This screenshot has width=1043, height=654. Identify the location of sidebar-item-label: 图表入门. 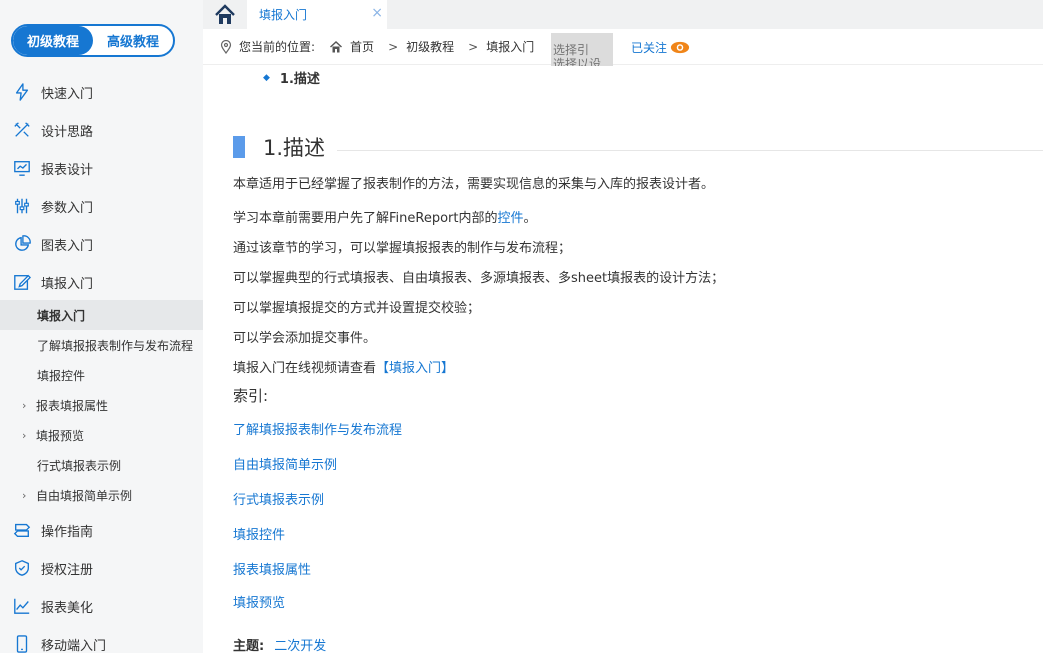
(67, 246).